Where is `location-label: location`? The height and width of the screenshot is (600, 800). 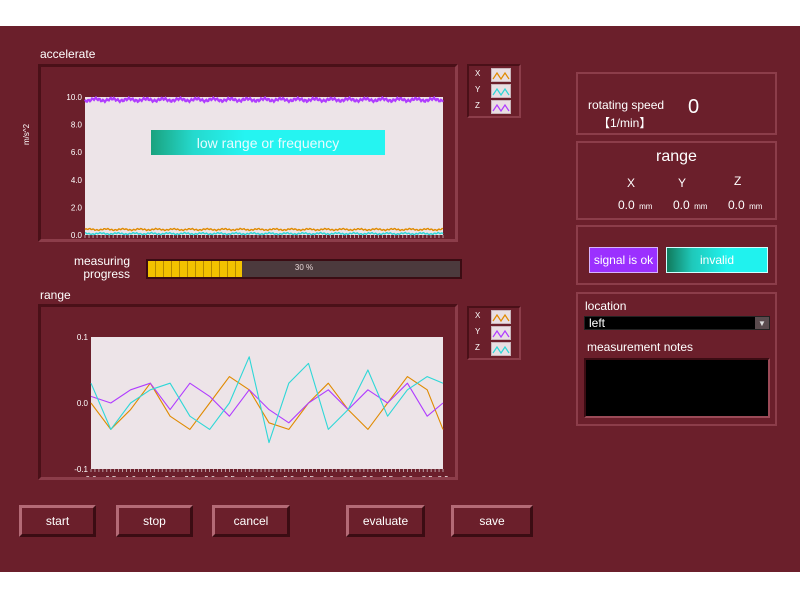
location-label: location is located at coordinates (606, 306).